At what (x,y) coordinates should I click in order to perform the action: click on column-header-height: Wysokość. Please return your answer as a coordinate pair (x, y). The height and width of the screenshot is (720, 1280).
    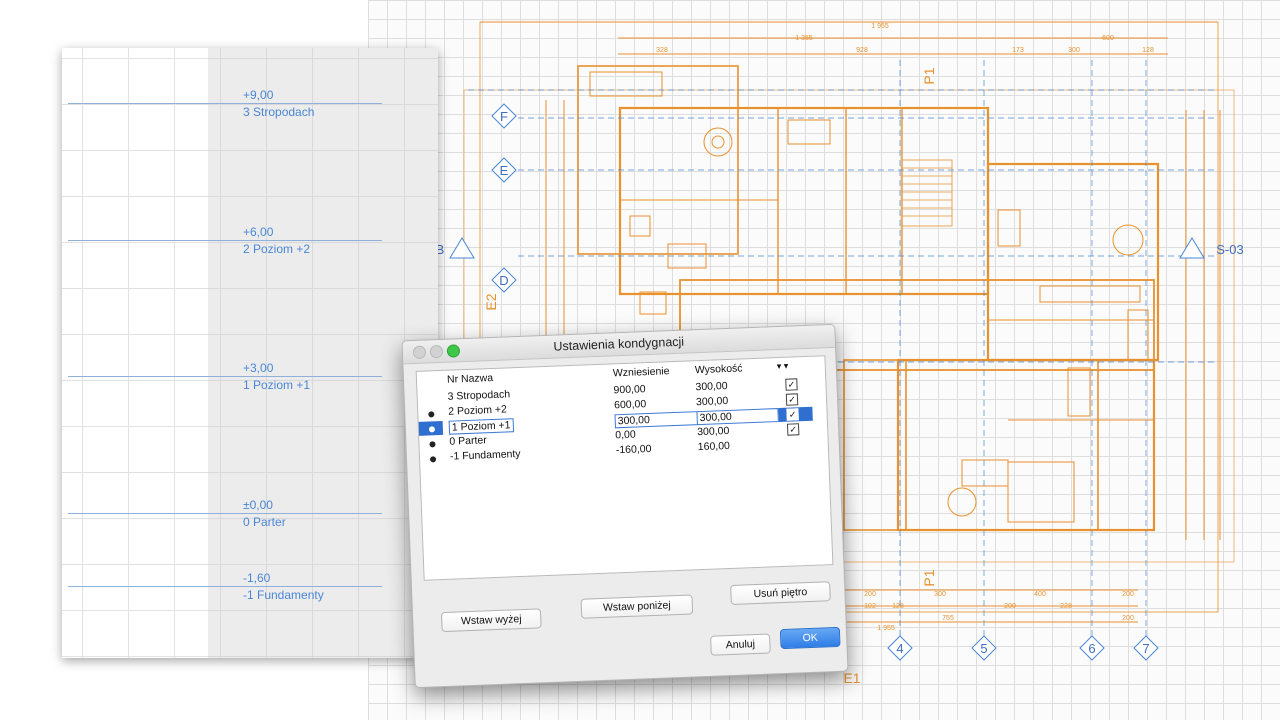
    Looking at the image, I should click on (719, 369).